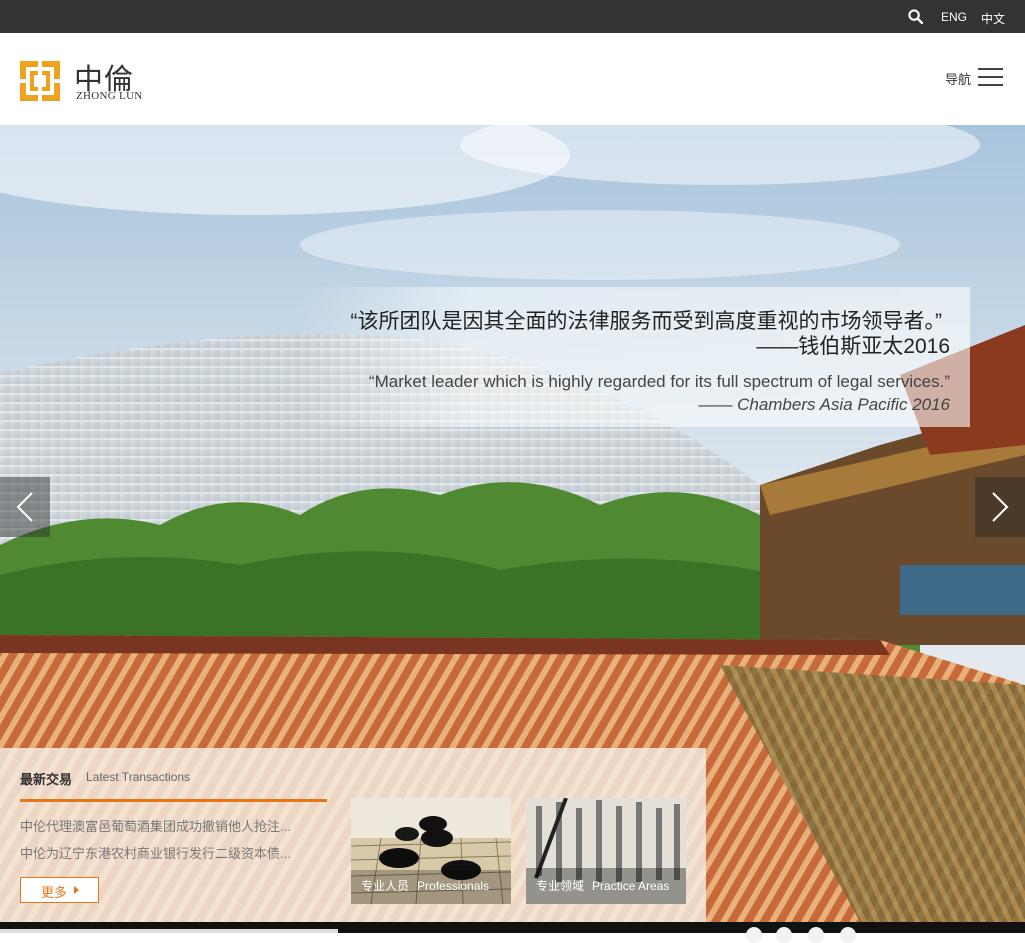  What do you see at coordinates (89, 82) in the screenshot?
I see `logo: 中倫 ZHONG LUN` at bounding box center [89, 82].